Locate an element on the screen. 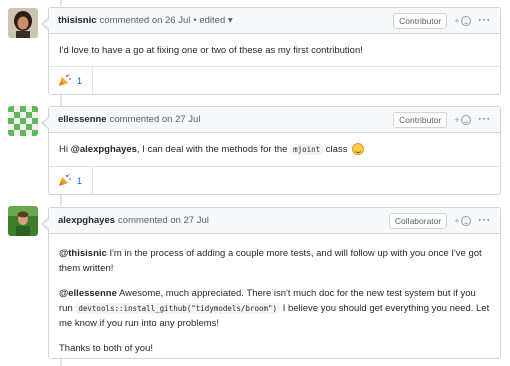 This screenshot has height=366, width=510. user-mention: @ellessenne is located at coordinates (88, 293).